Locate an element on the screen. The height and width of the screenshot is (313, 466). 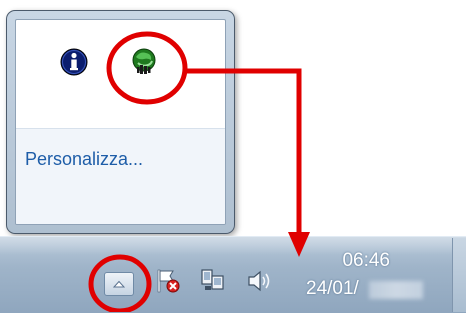
highlight-circle-show-hidden is located at coordinates (120, 283).